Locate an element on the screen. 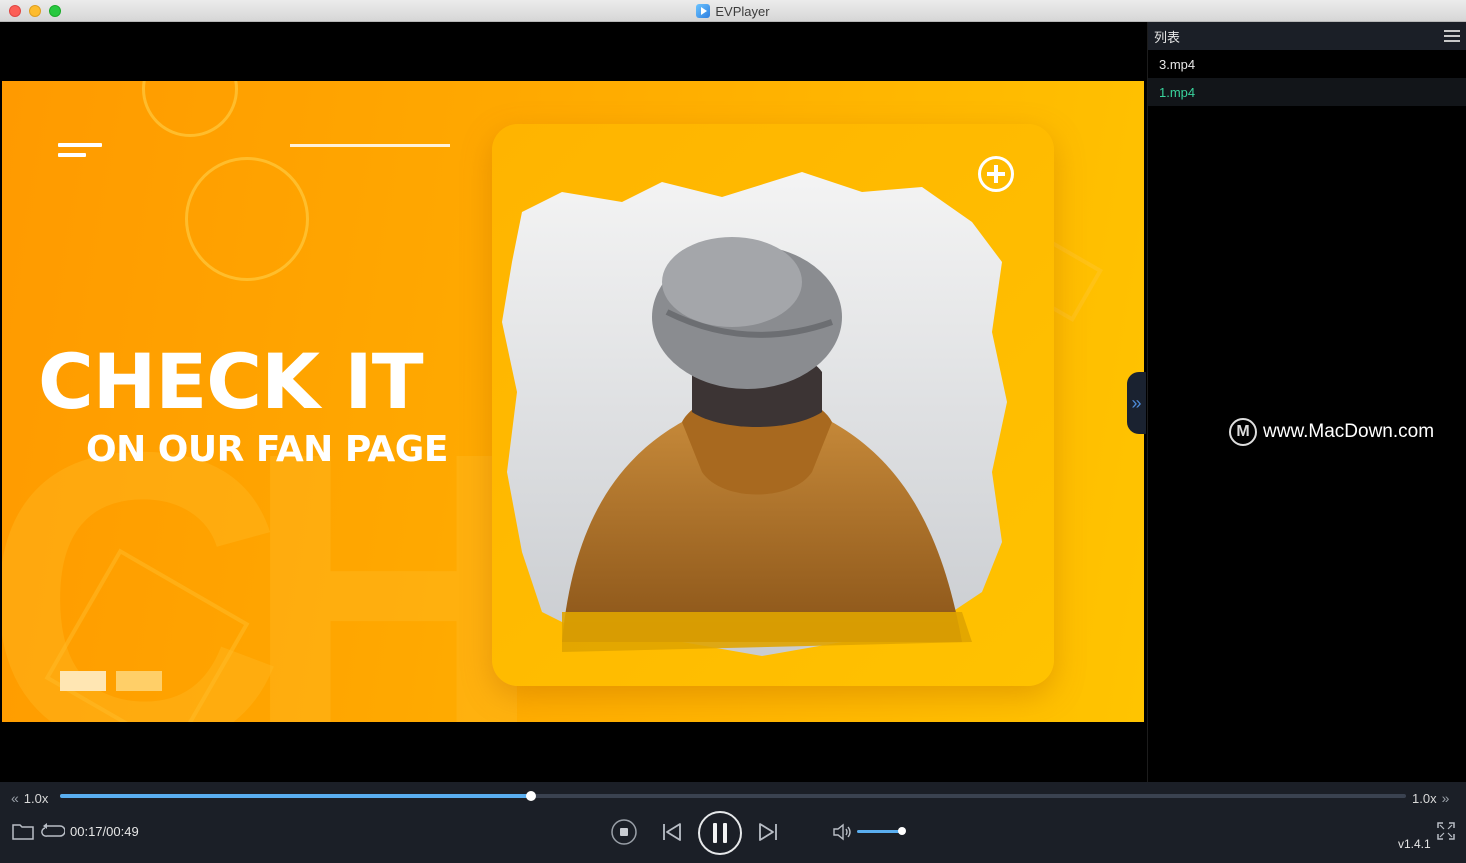 This screenshot has height=863, width=1466. playlist-header: 列表 is located at coordinates (1307, 36).